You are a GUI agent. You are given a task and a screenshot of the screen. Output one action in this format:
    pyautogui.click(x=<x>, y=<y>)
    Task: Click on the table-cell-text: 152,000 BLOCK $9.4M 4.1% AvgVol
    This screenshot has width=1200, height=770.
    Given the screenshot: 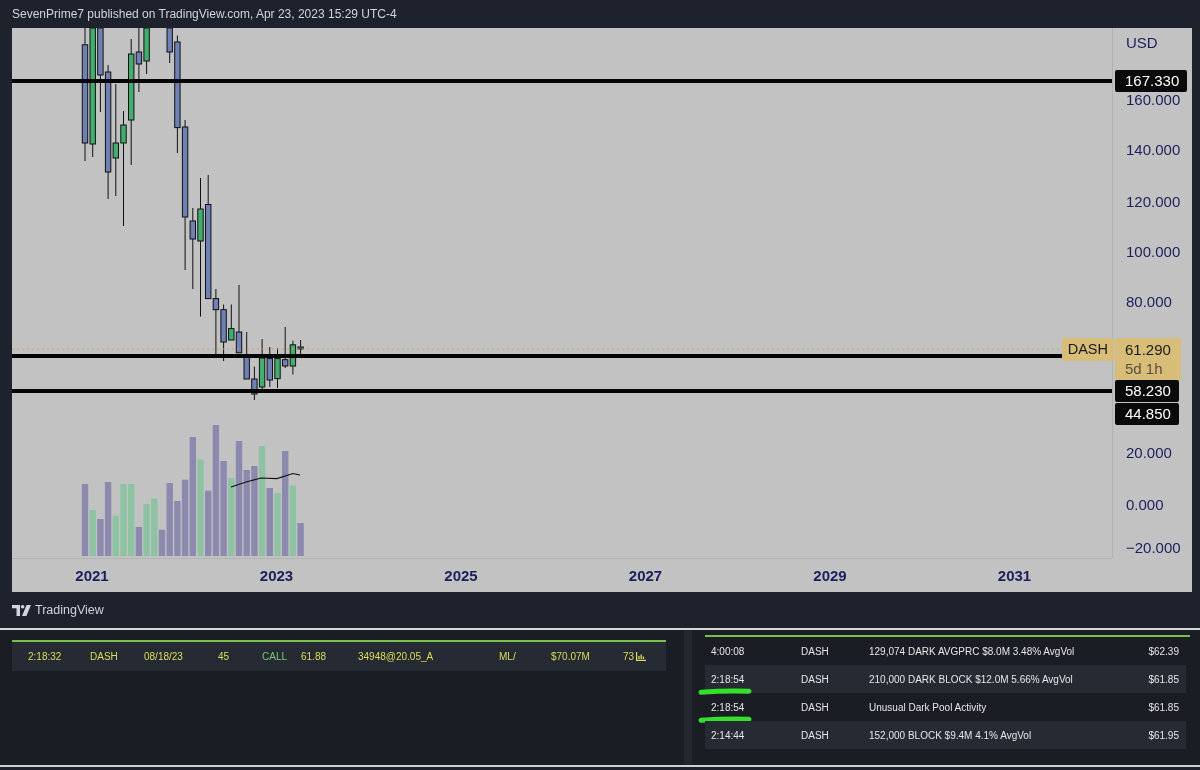 What is the action you would take?
    pyautogui.click(x=951, y=735)
    